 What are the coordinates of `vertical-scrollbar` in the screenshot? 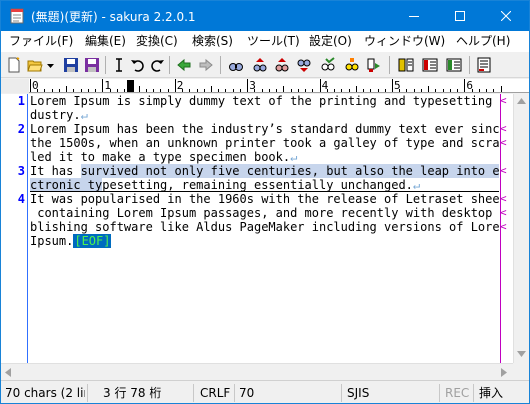 It's located at (521, 228).